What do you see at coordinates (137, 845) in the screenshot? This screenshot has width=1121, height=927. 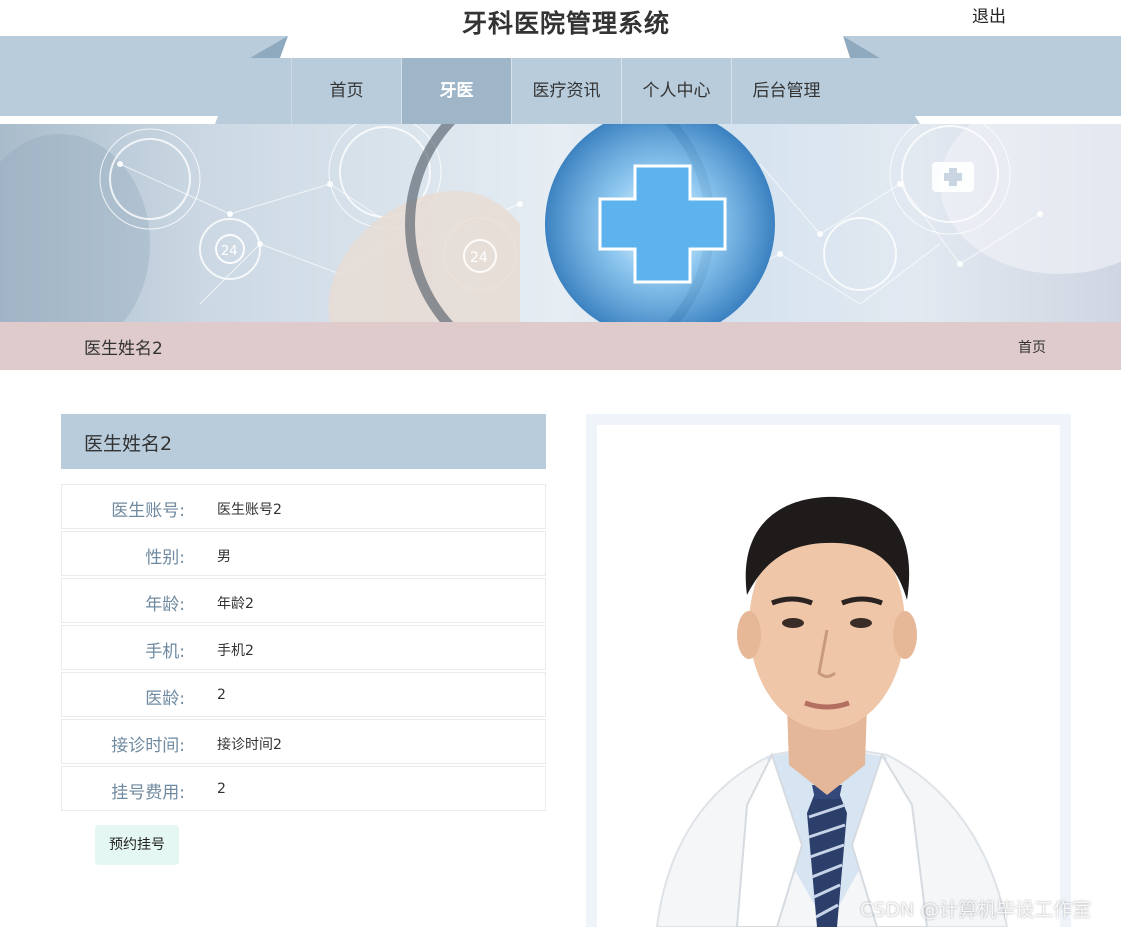 I see `book-appointment-button: 预约挂号` at bounding box center [137, 845].